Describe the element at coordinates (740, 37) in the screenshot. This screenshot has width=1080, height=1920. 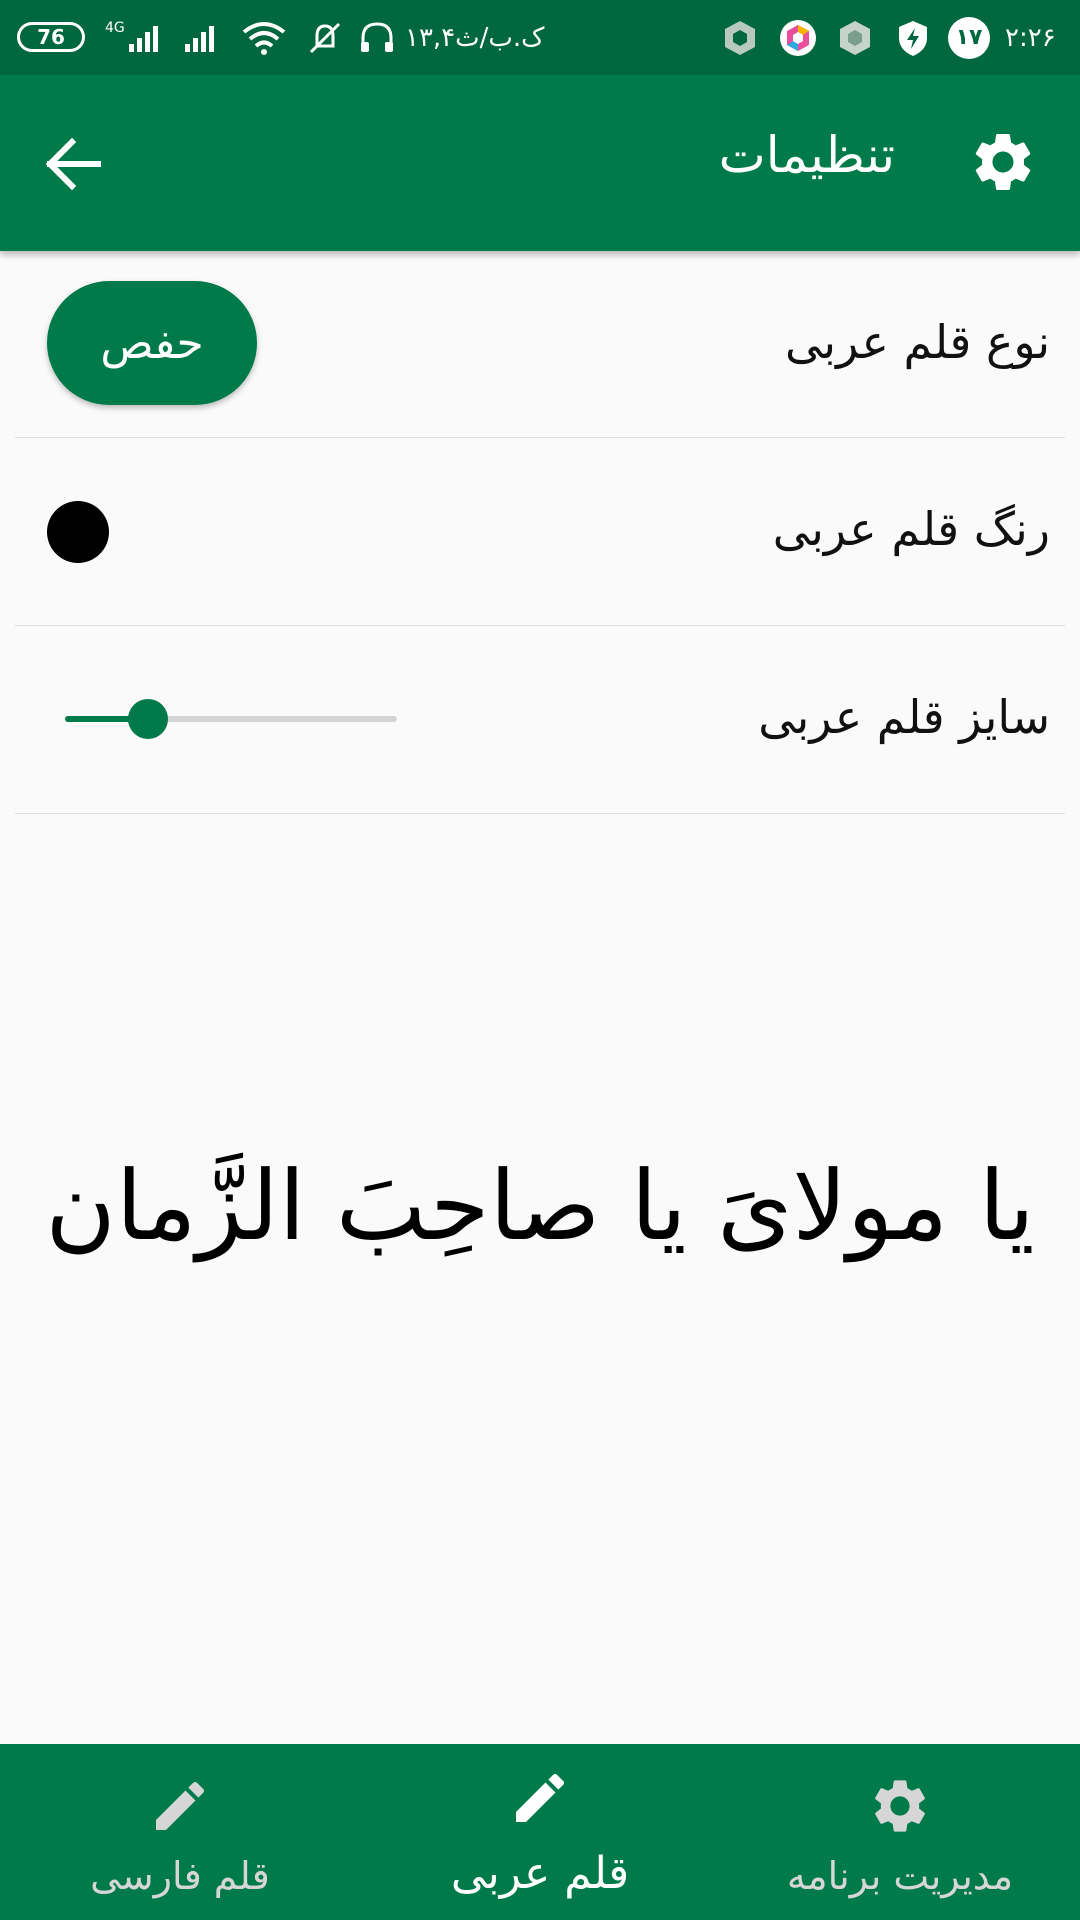
I see `app-hexagon-icon` at that location.